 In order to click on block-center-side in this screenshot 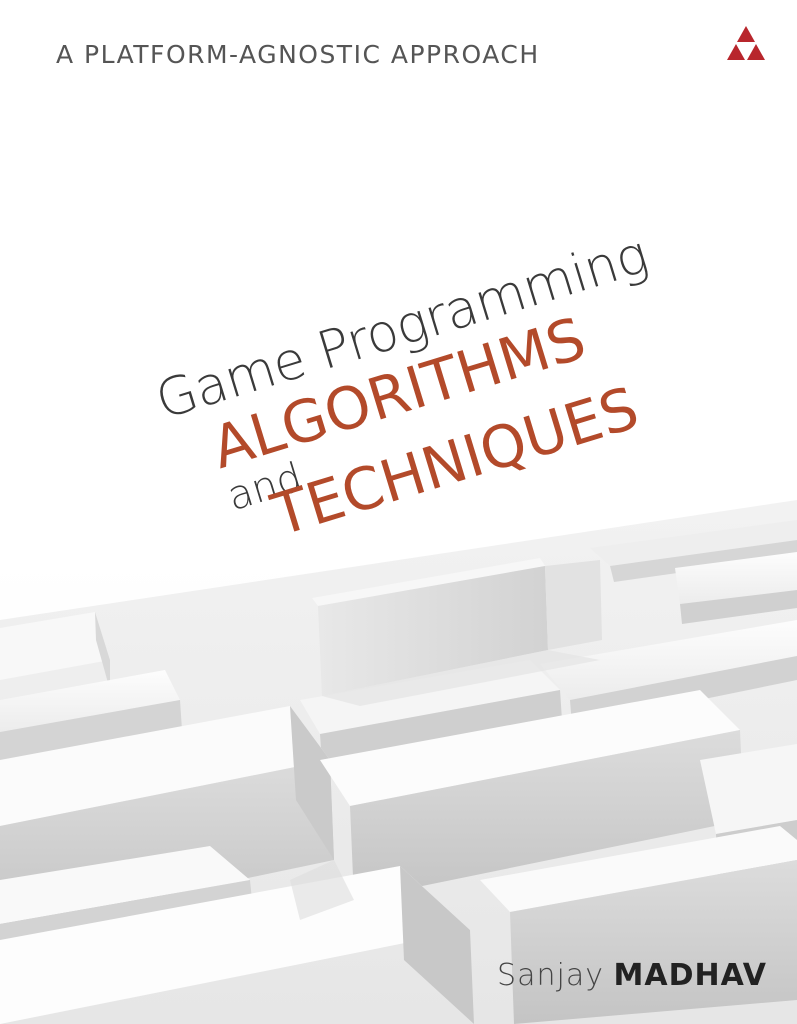, I will do `click(573, 605)`.